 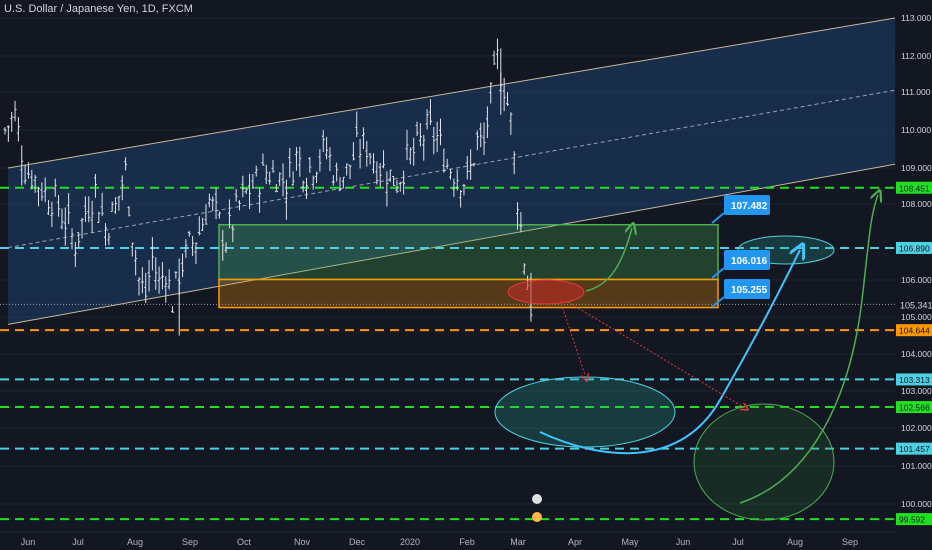 What do you see at coordinates (749, 206) in the screenshot?
I see `zone-callout-label: 107.482` at bounding box center [749, 206].